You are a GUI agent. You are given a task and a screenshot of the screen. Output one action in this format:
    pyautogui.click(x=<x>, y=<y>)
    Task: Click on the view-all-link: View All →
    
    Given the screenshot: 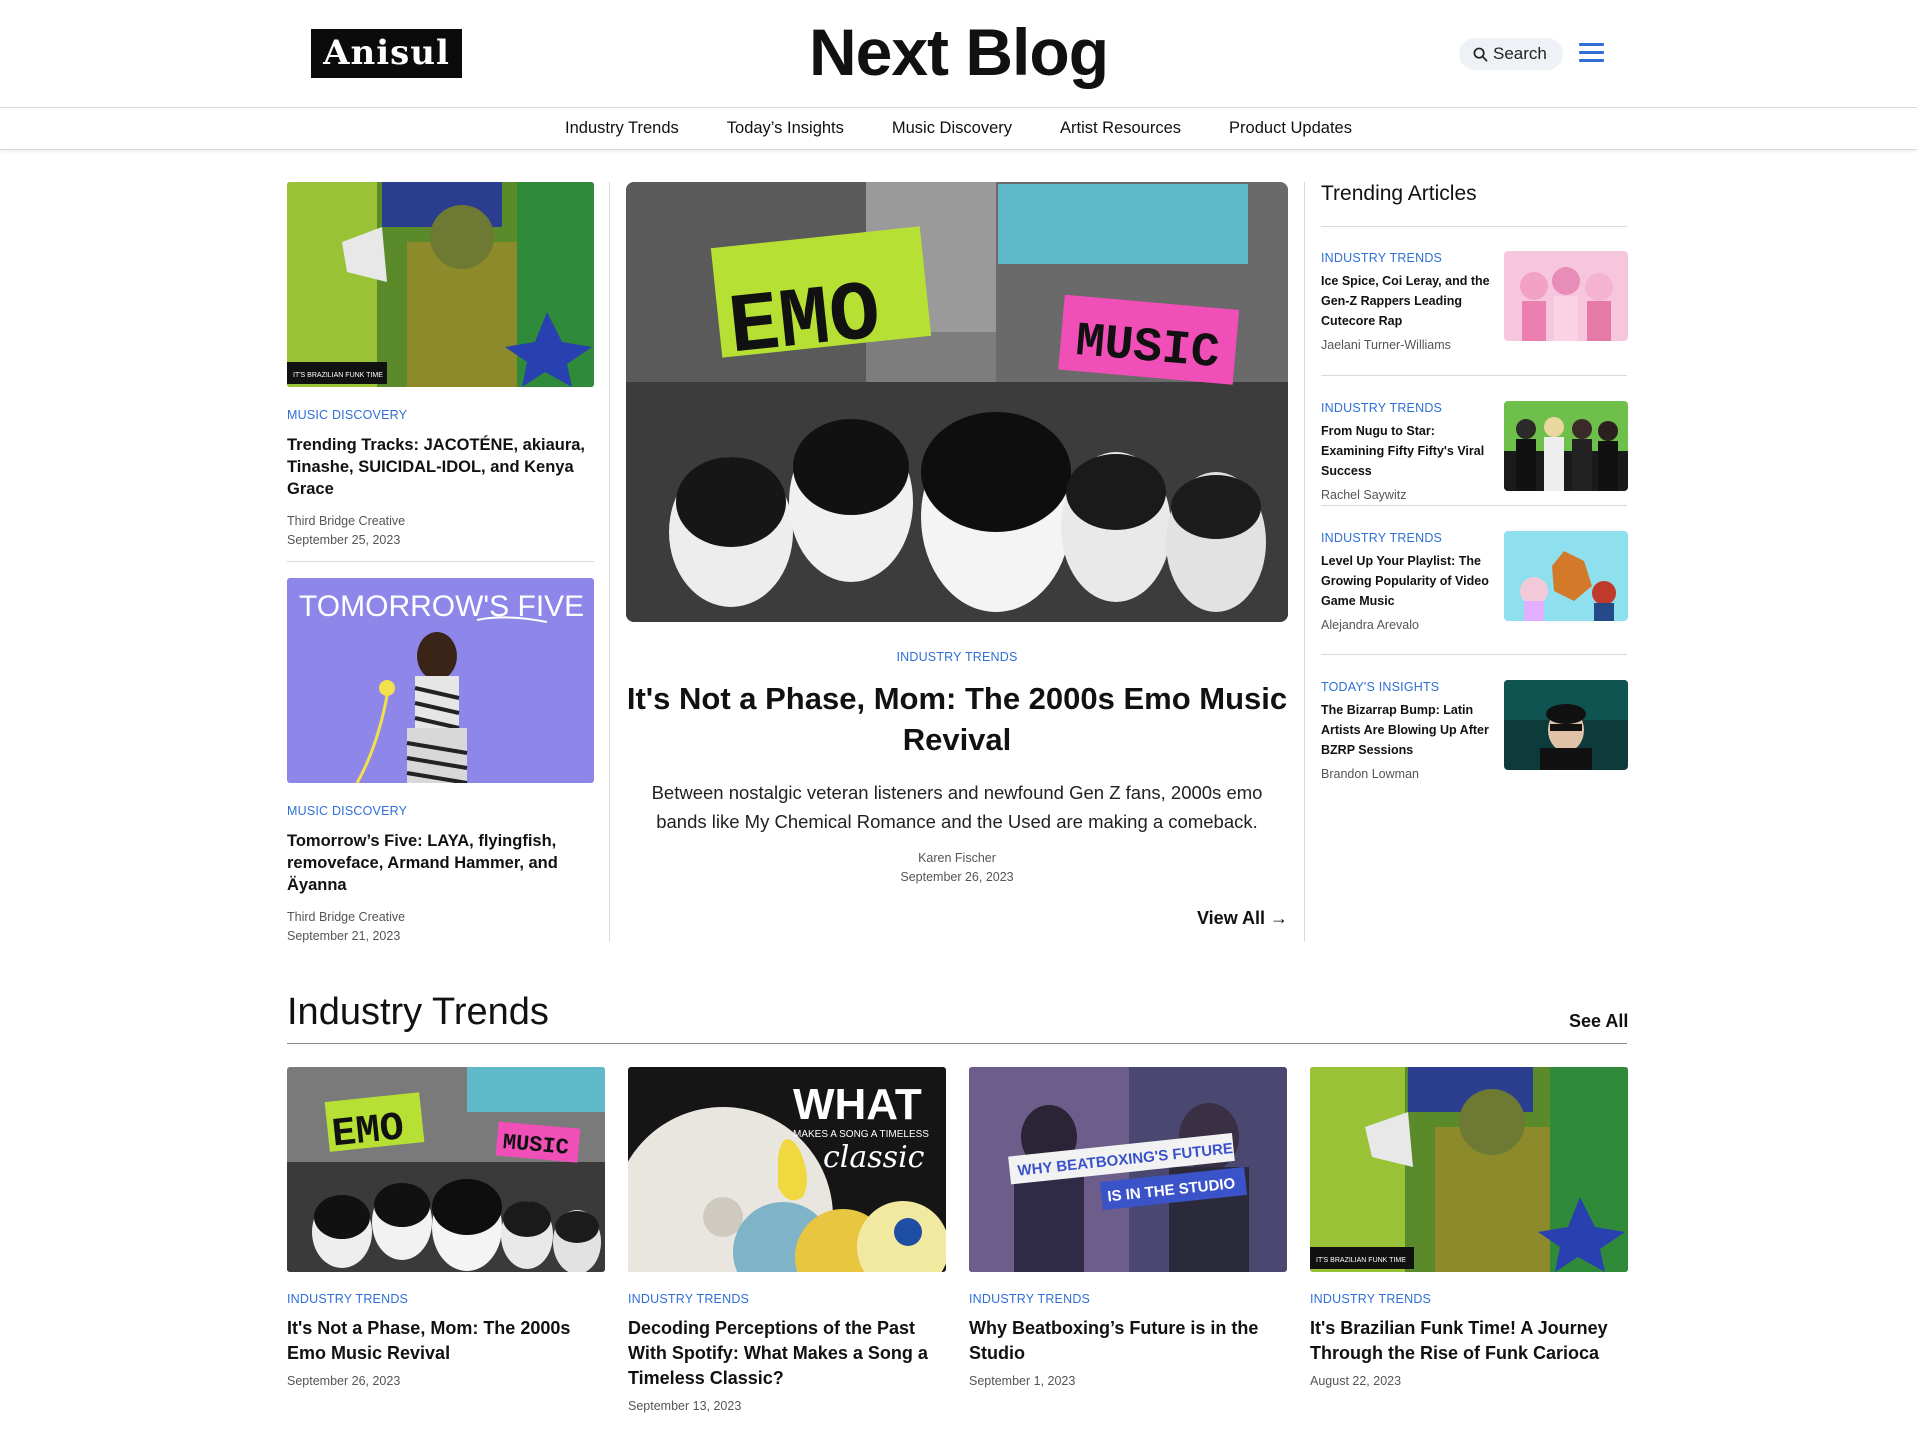 What is the action you would take?
    pyautogui.click(x=1242, y=918)
    